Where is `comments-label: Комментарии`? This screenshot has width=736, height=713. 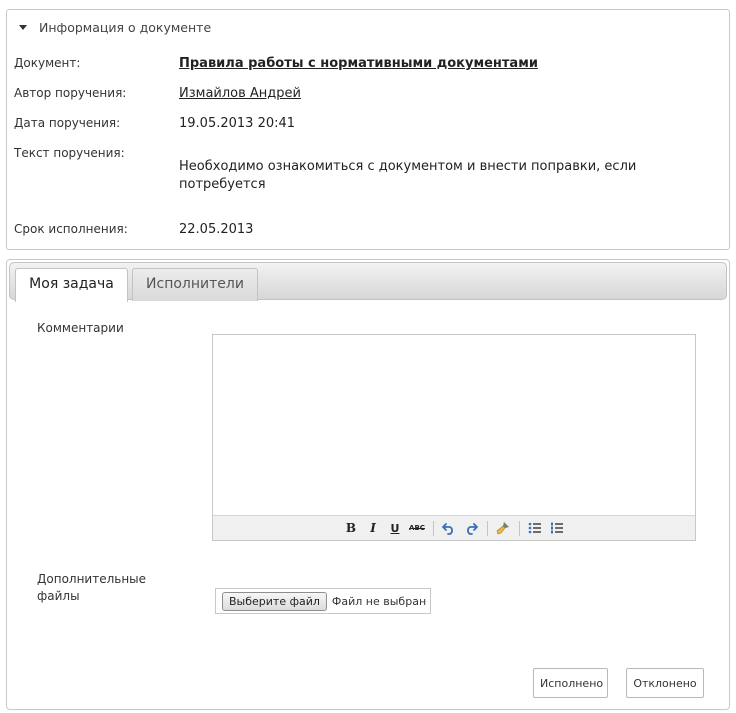
comments-label: Комментарии is located at coordinates (80, 328).